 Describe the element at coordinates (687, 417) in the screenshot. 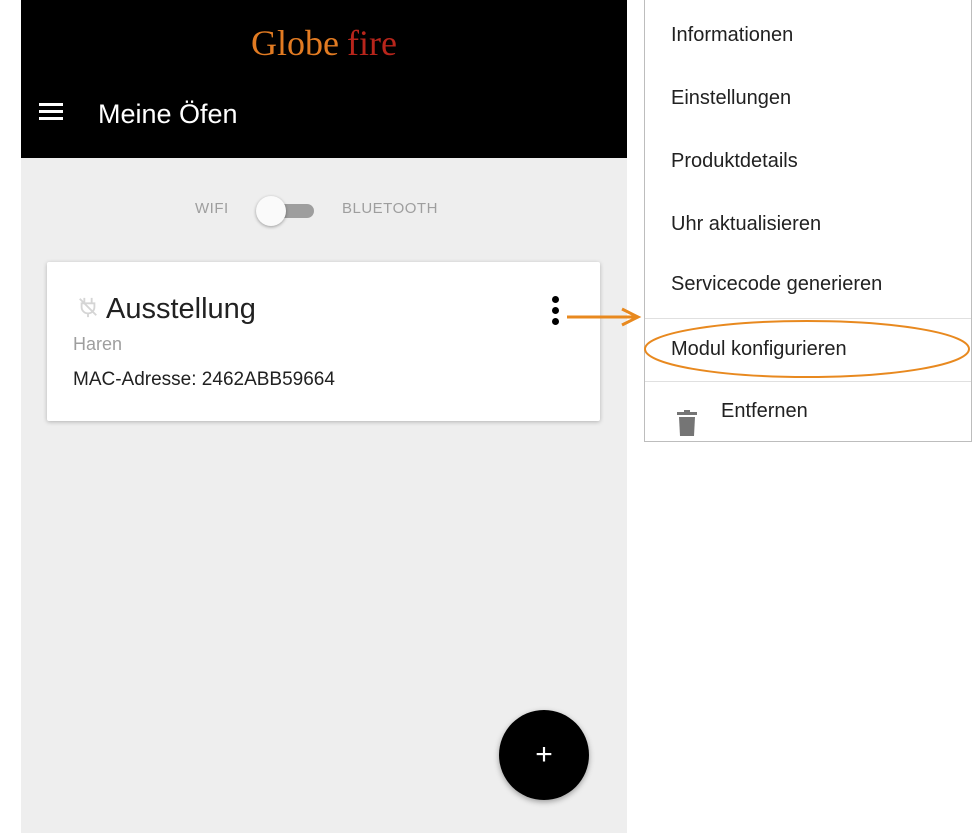

I see `trash-icon` at that location.